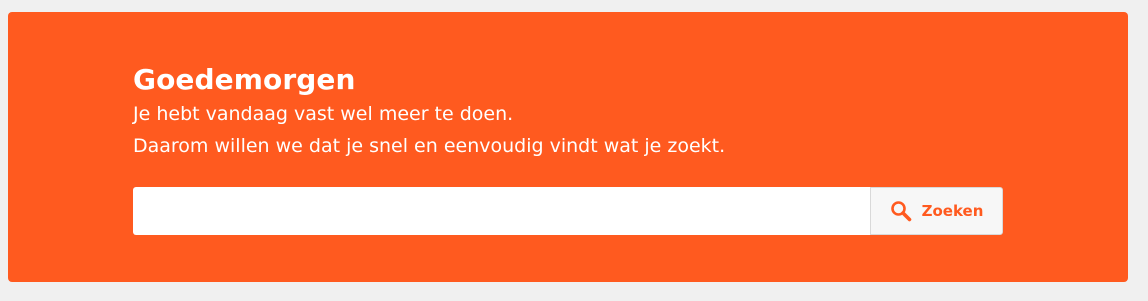 This screenshot has width=1148, height=301. I want to click on search-icon, so click(901, 211).